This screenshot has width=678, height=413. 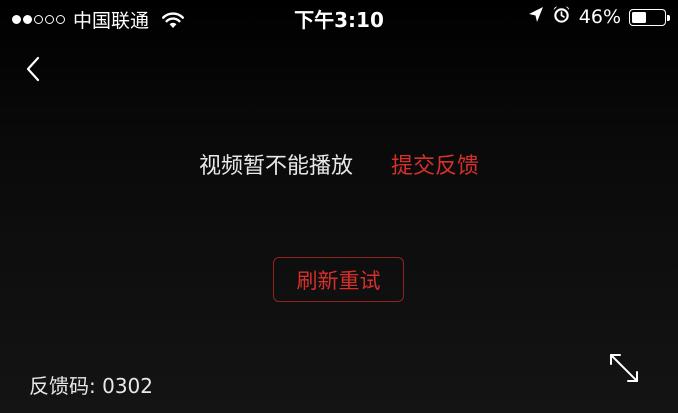 I want to click on signal-strength-icon, so click(x=38, y=19).